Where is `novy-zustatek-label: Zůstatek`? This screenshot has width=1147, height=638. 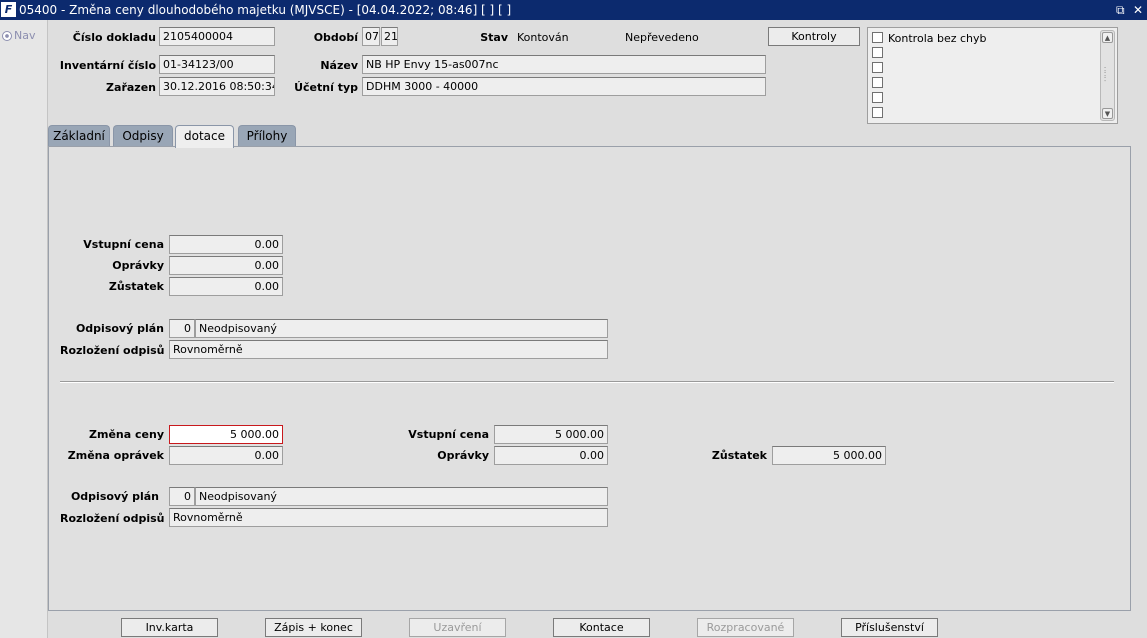 novy-zustatek-label: Zůstatek is located at coordinates (739, 455).